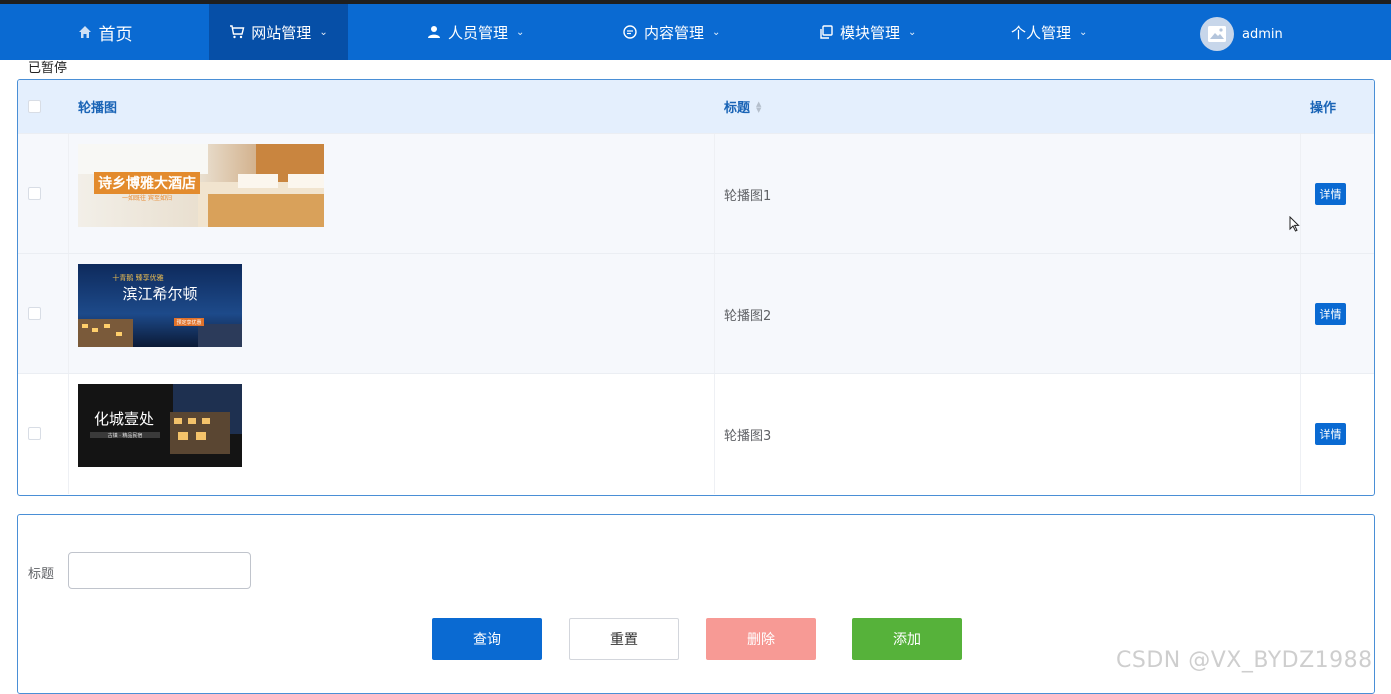 This screenshot has height=694, width=1391. Describe the element at coordinates (41, 574) in the screenshot. I see `title-field-label: 标题` at that location.